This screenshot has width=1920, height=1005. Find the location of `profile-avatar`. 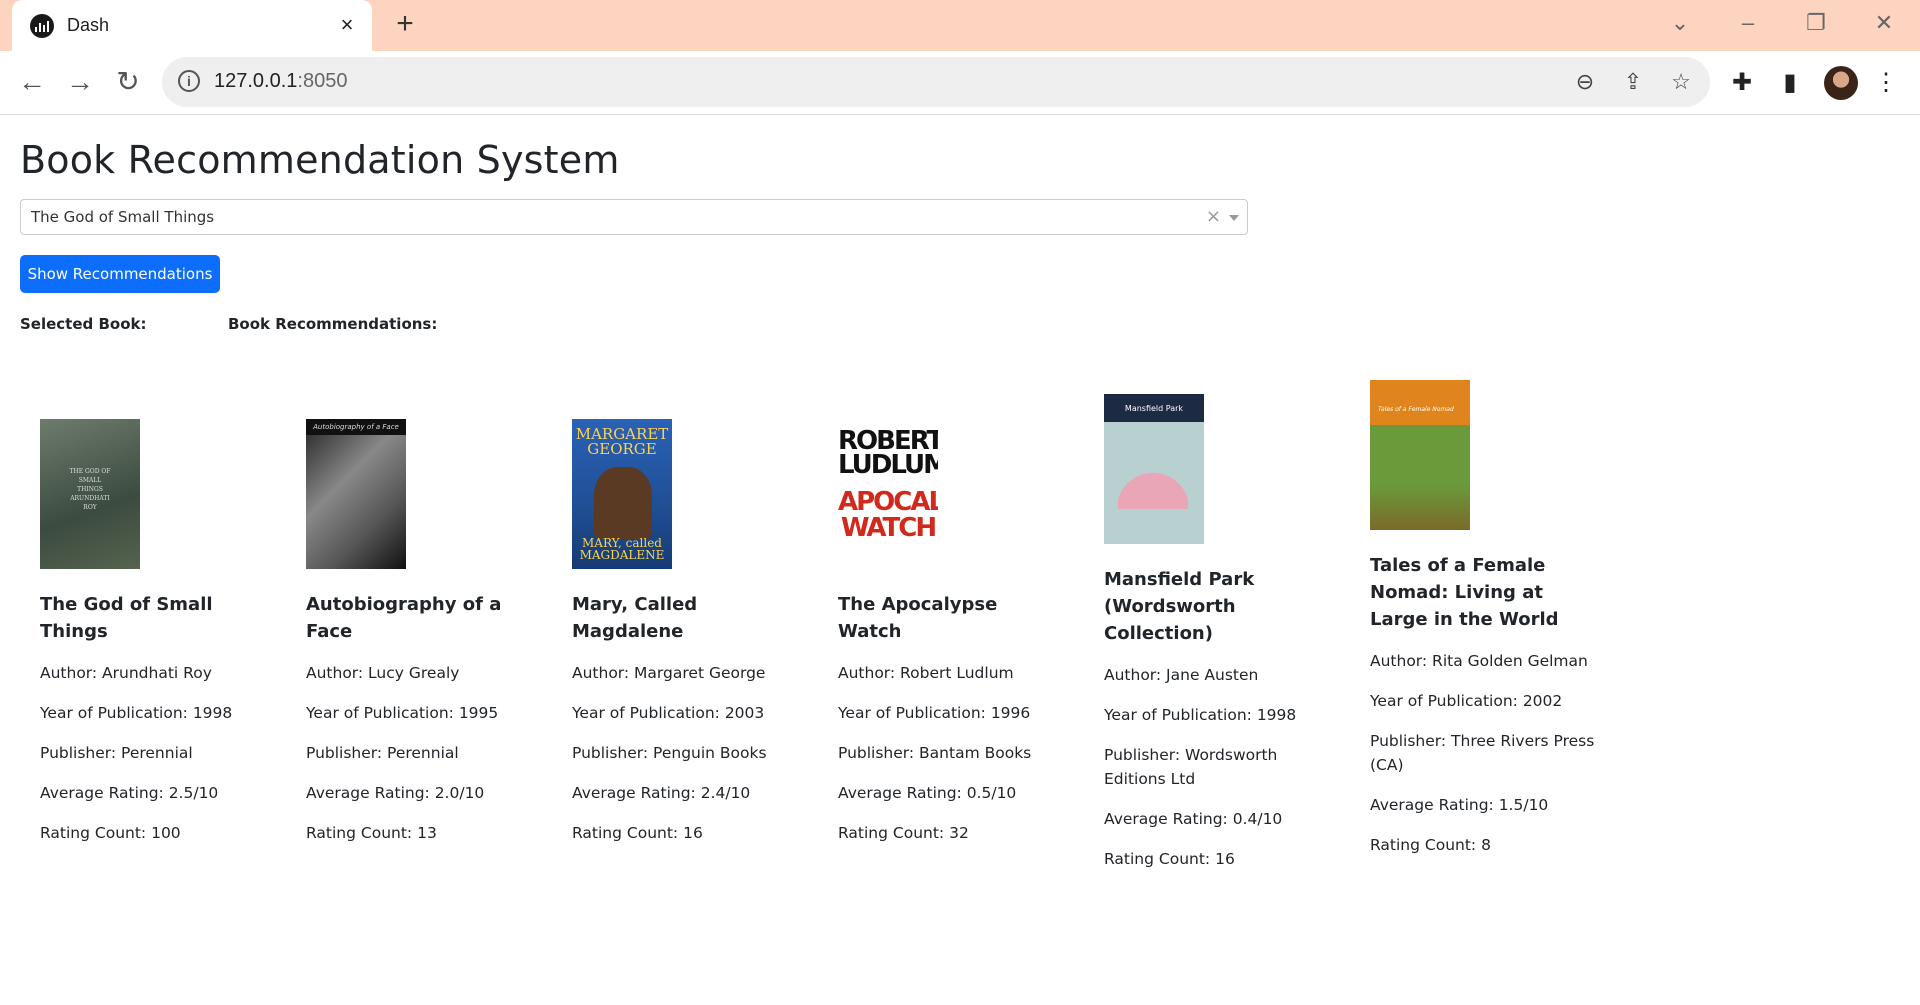

profile-avatar is located at coordinates (1841, 83).